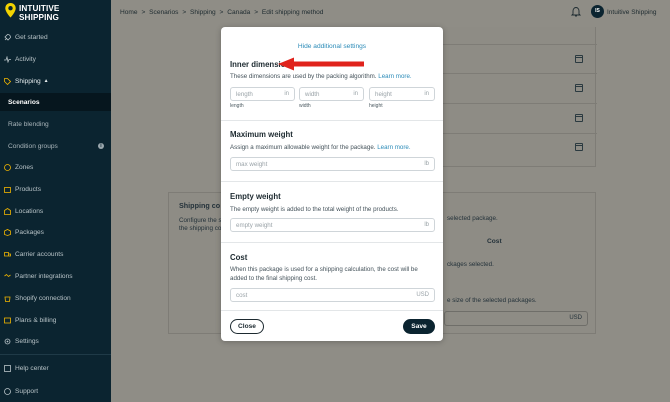 The height and width of the screenshot is (402, 670). Describe the element at coordinates (101, 146) in the screenshot. I see `info-icon: i` at that location.